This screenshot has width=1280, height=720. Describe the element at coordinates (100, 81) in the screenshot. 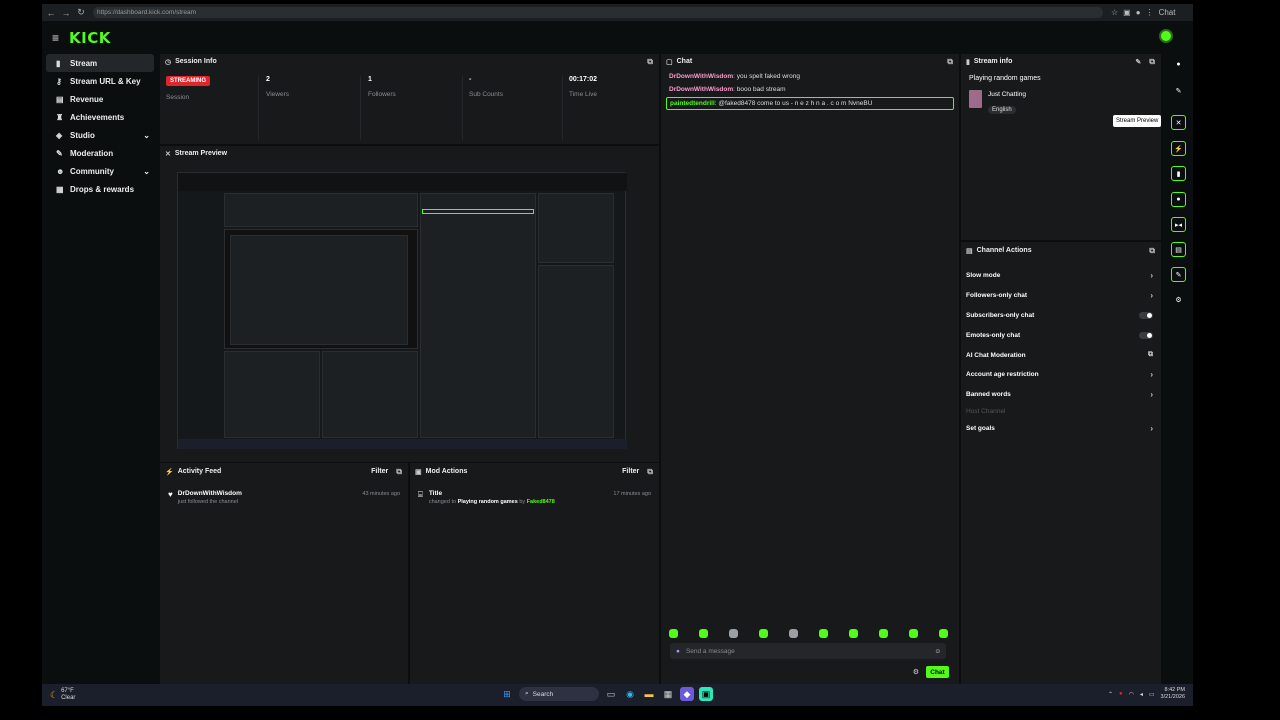

I see `sidebar-item-stream-url-key: ⚷ Stream URL & Key` at that location.